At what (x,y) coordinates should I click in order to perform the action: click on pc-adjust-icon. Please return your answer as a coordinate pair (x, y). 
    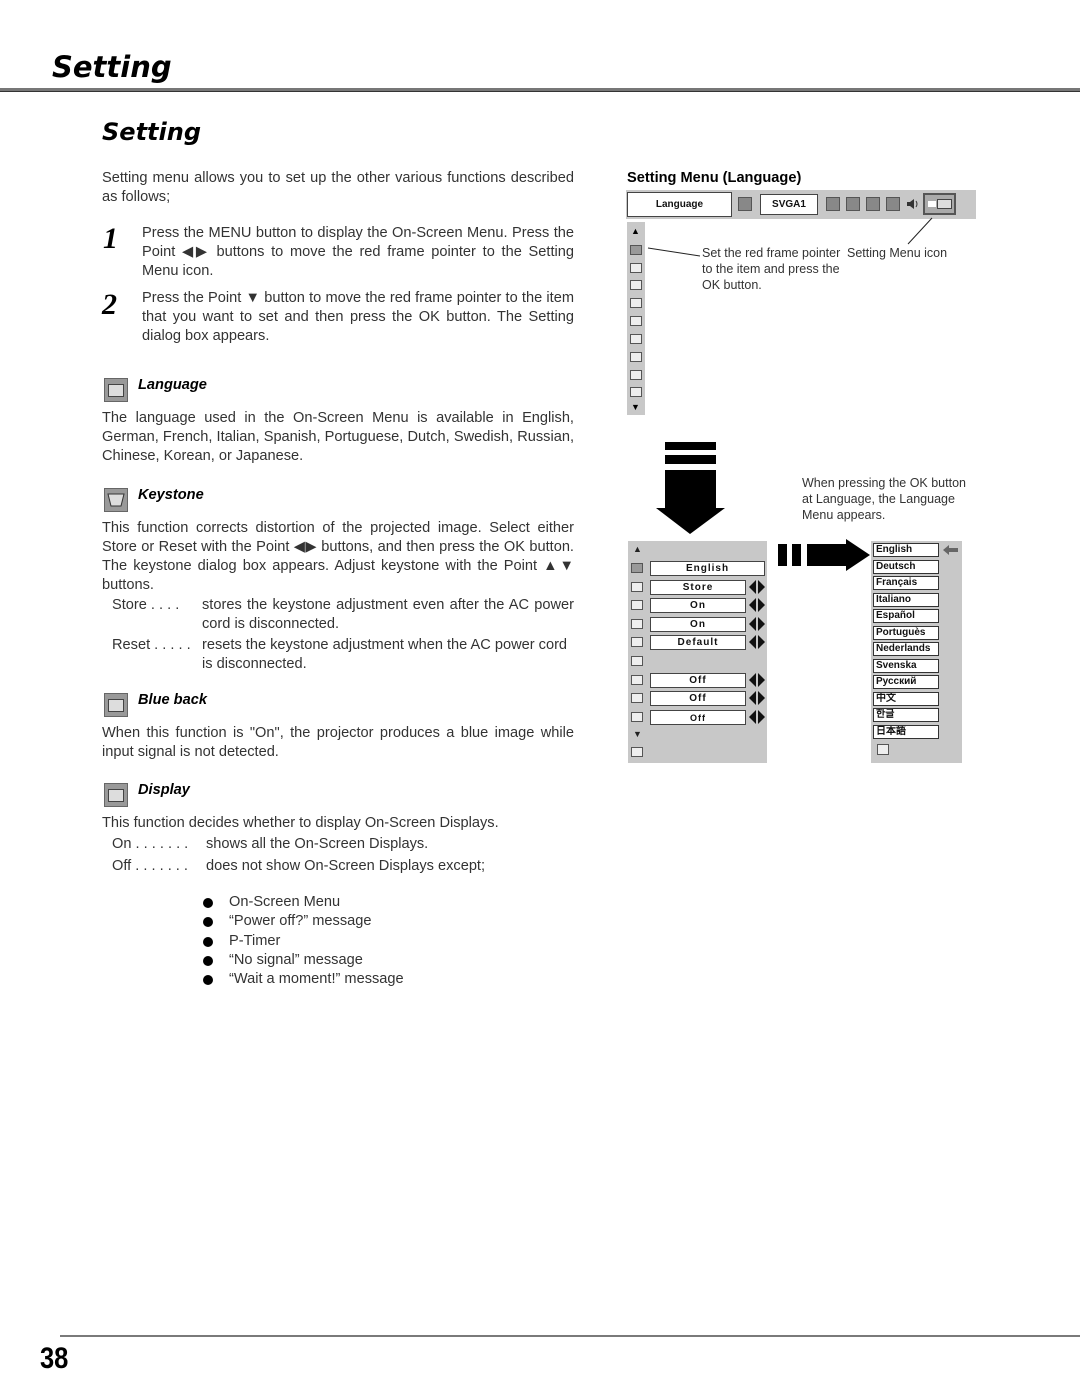
    Looking at the image, I should click on (833, 204).